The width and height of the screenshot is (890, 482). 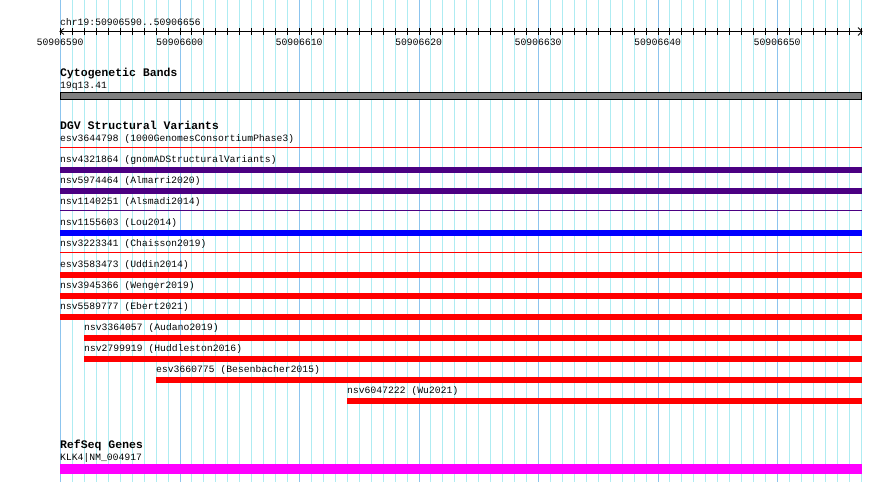 What do you see at coordinates (402, 391) in the screenshot?
I see `feature-label: nsv6047222 (Wu2021)` at bounding box center [402, 391].